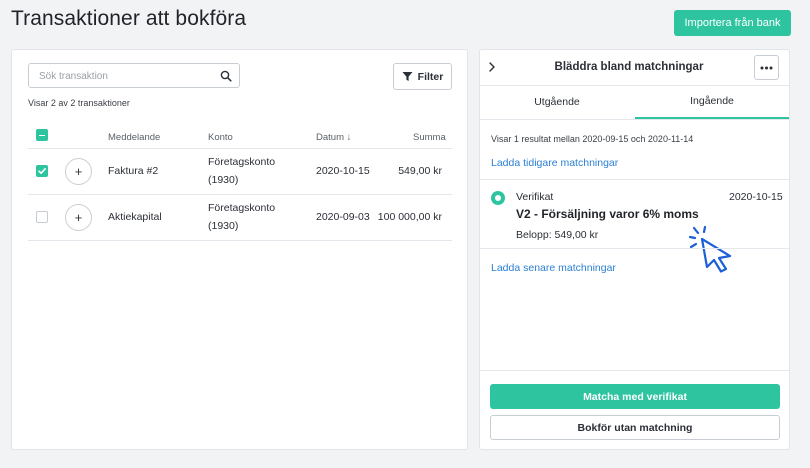 This screenshot has width=810, height=468. What do you see at coordinates (430, 76) in the screenshot?
I see `filter-label: Filter` at bounding box center [430, 76].